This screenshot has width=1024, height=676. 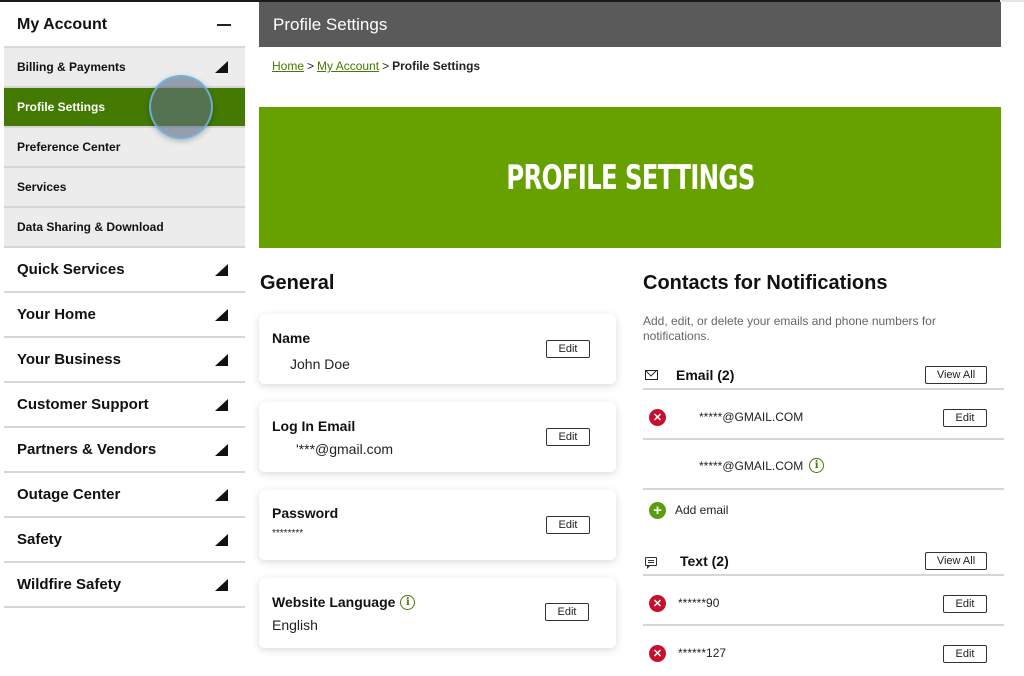 I want to click on edit-login-email-button: Edit, so click(x=568, y=437).